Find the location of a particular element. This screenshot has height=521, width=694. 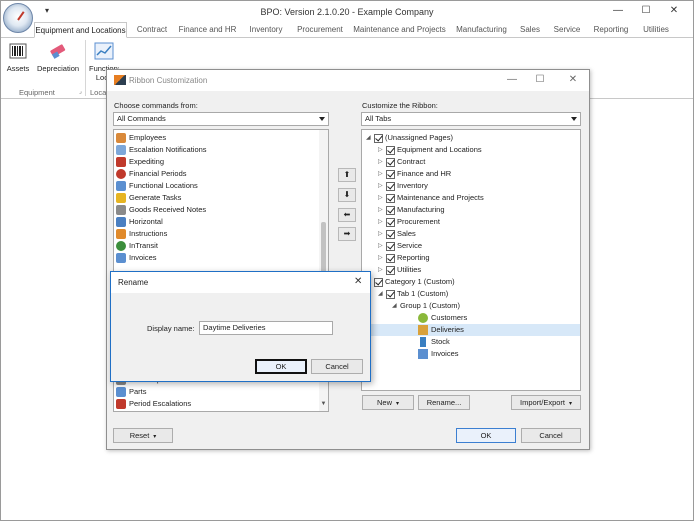

tab-service: Service is located at coordinates (567, 30).